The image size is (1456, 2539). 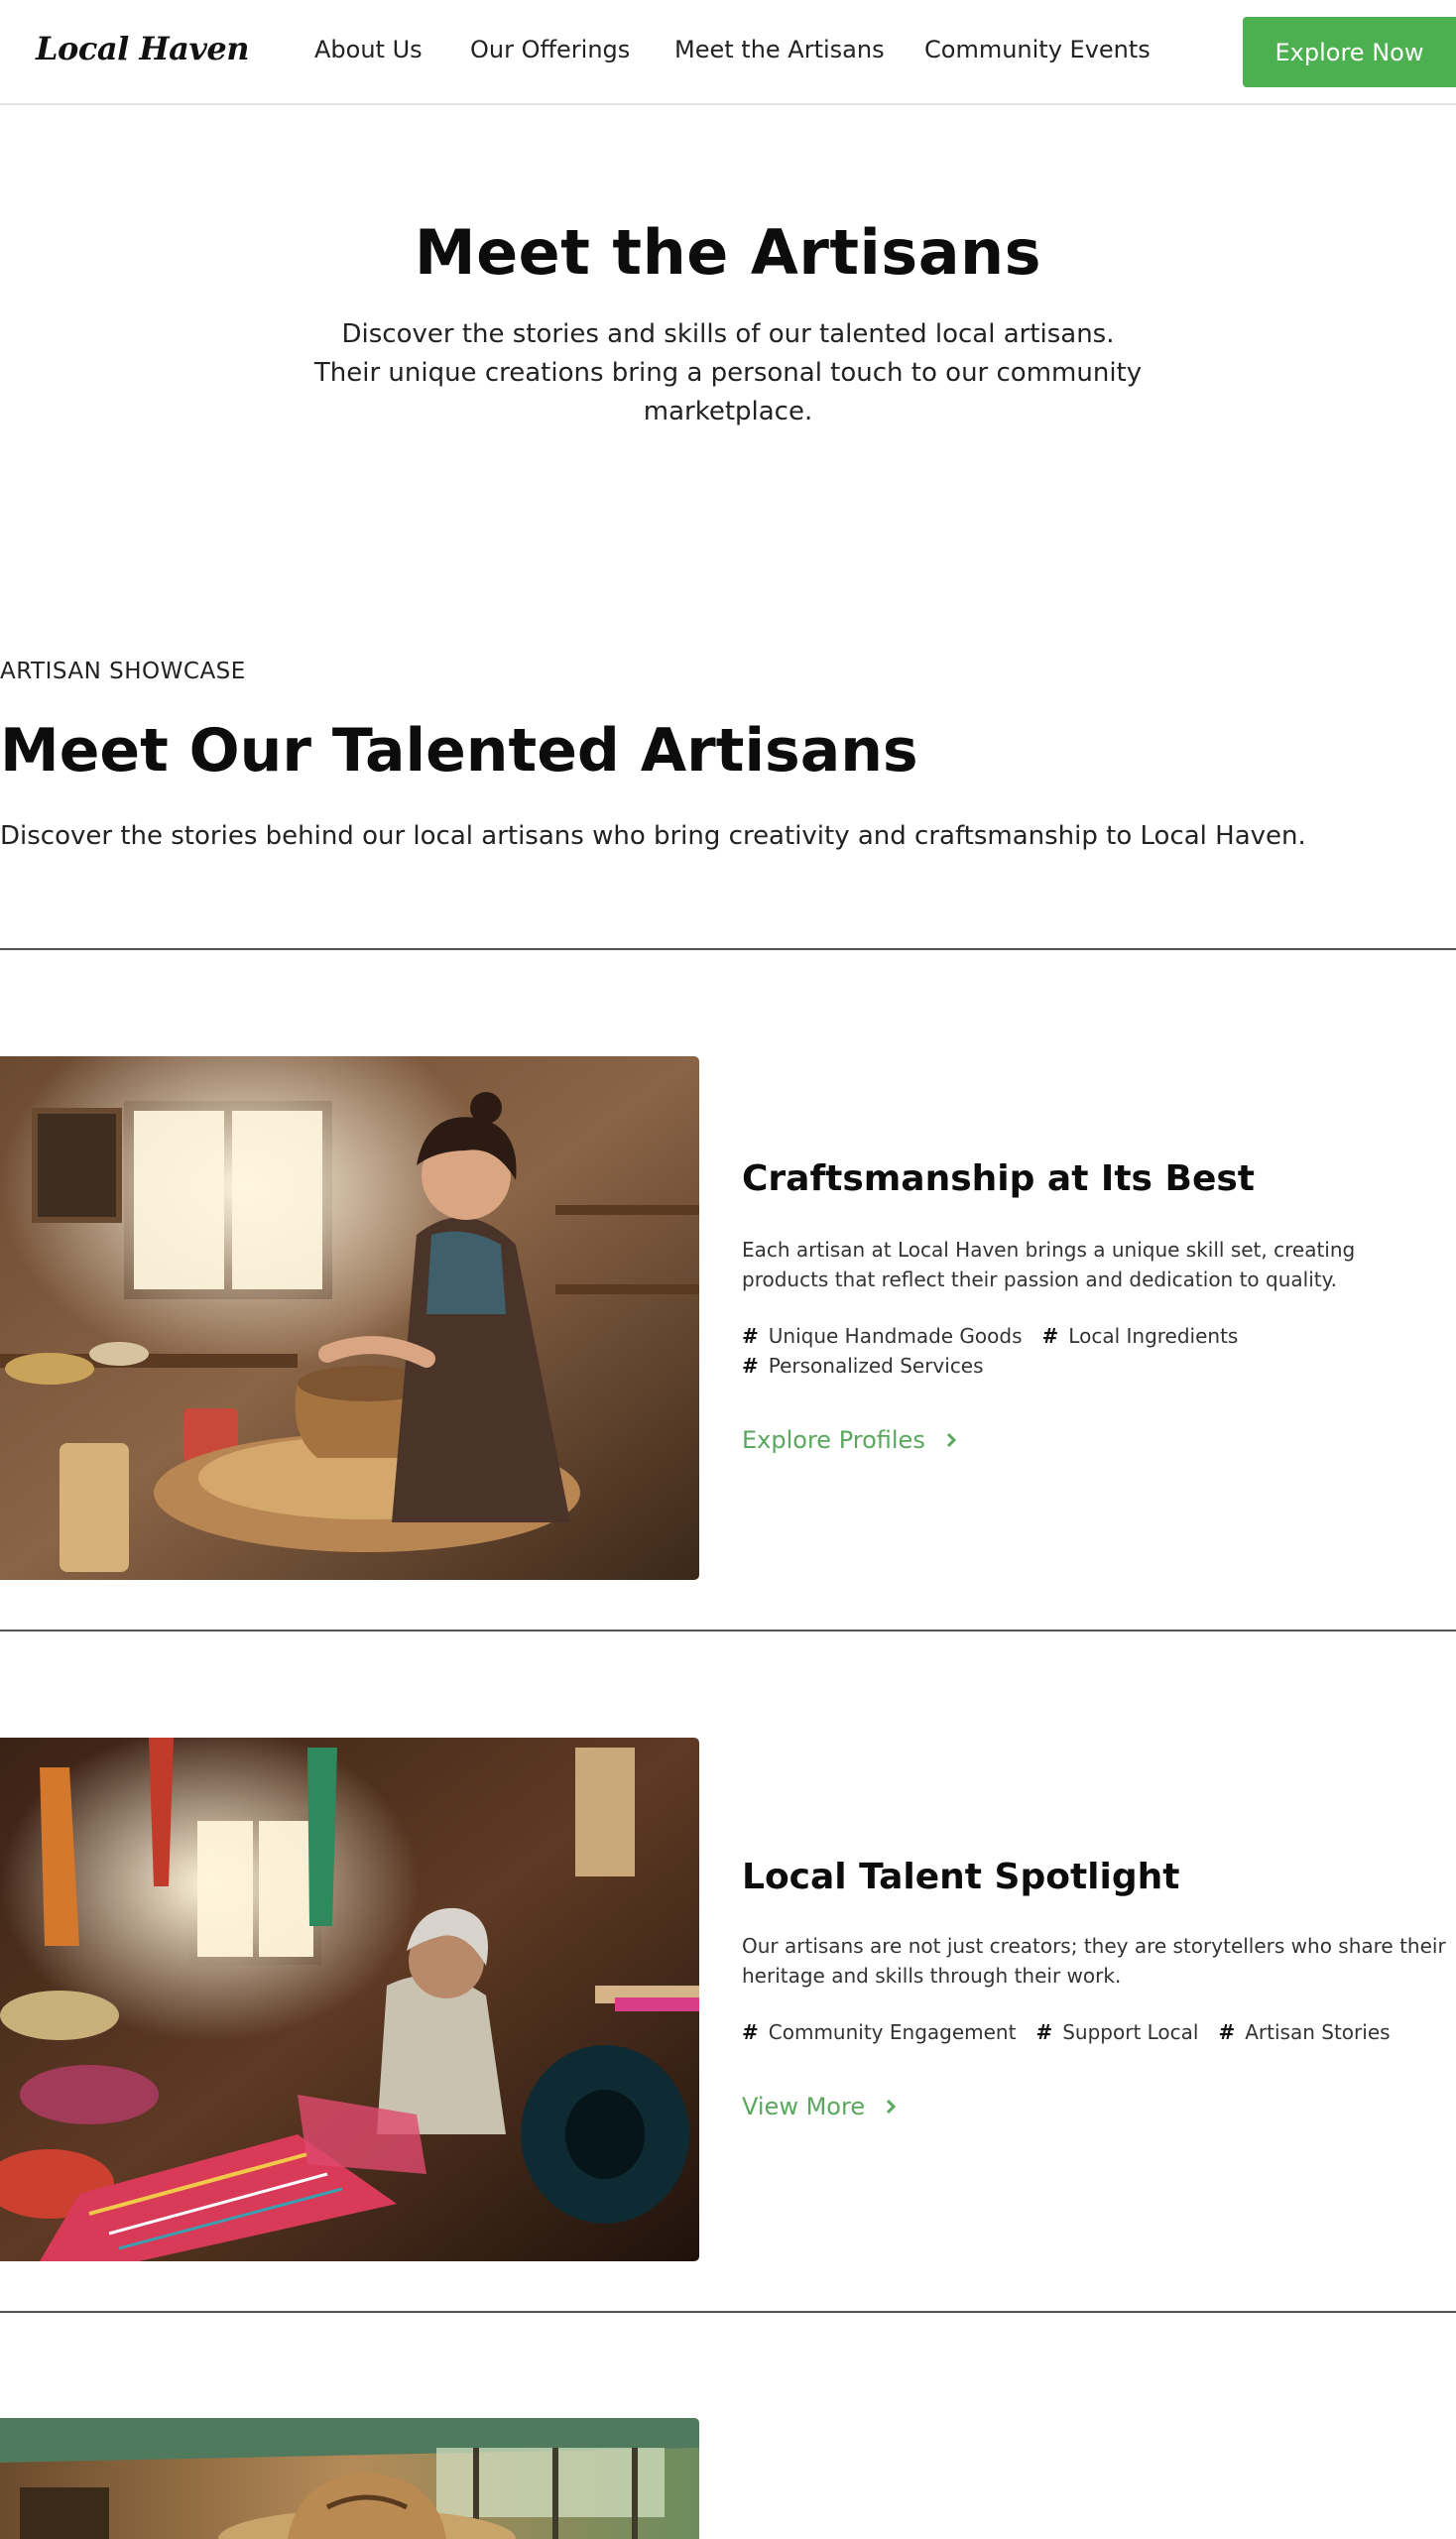 I want to click on section-title: Meet Our Talented Artisans, so click(x=459, y=751).